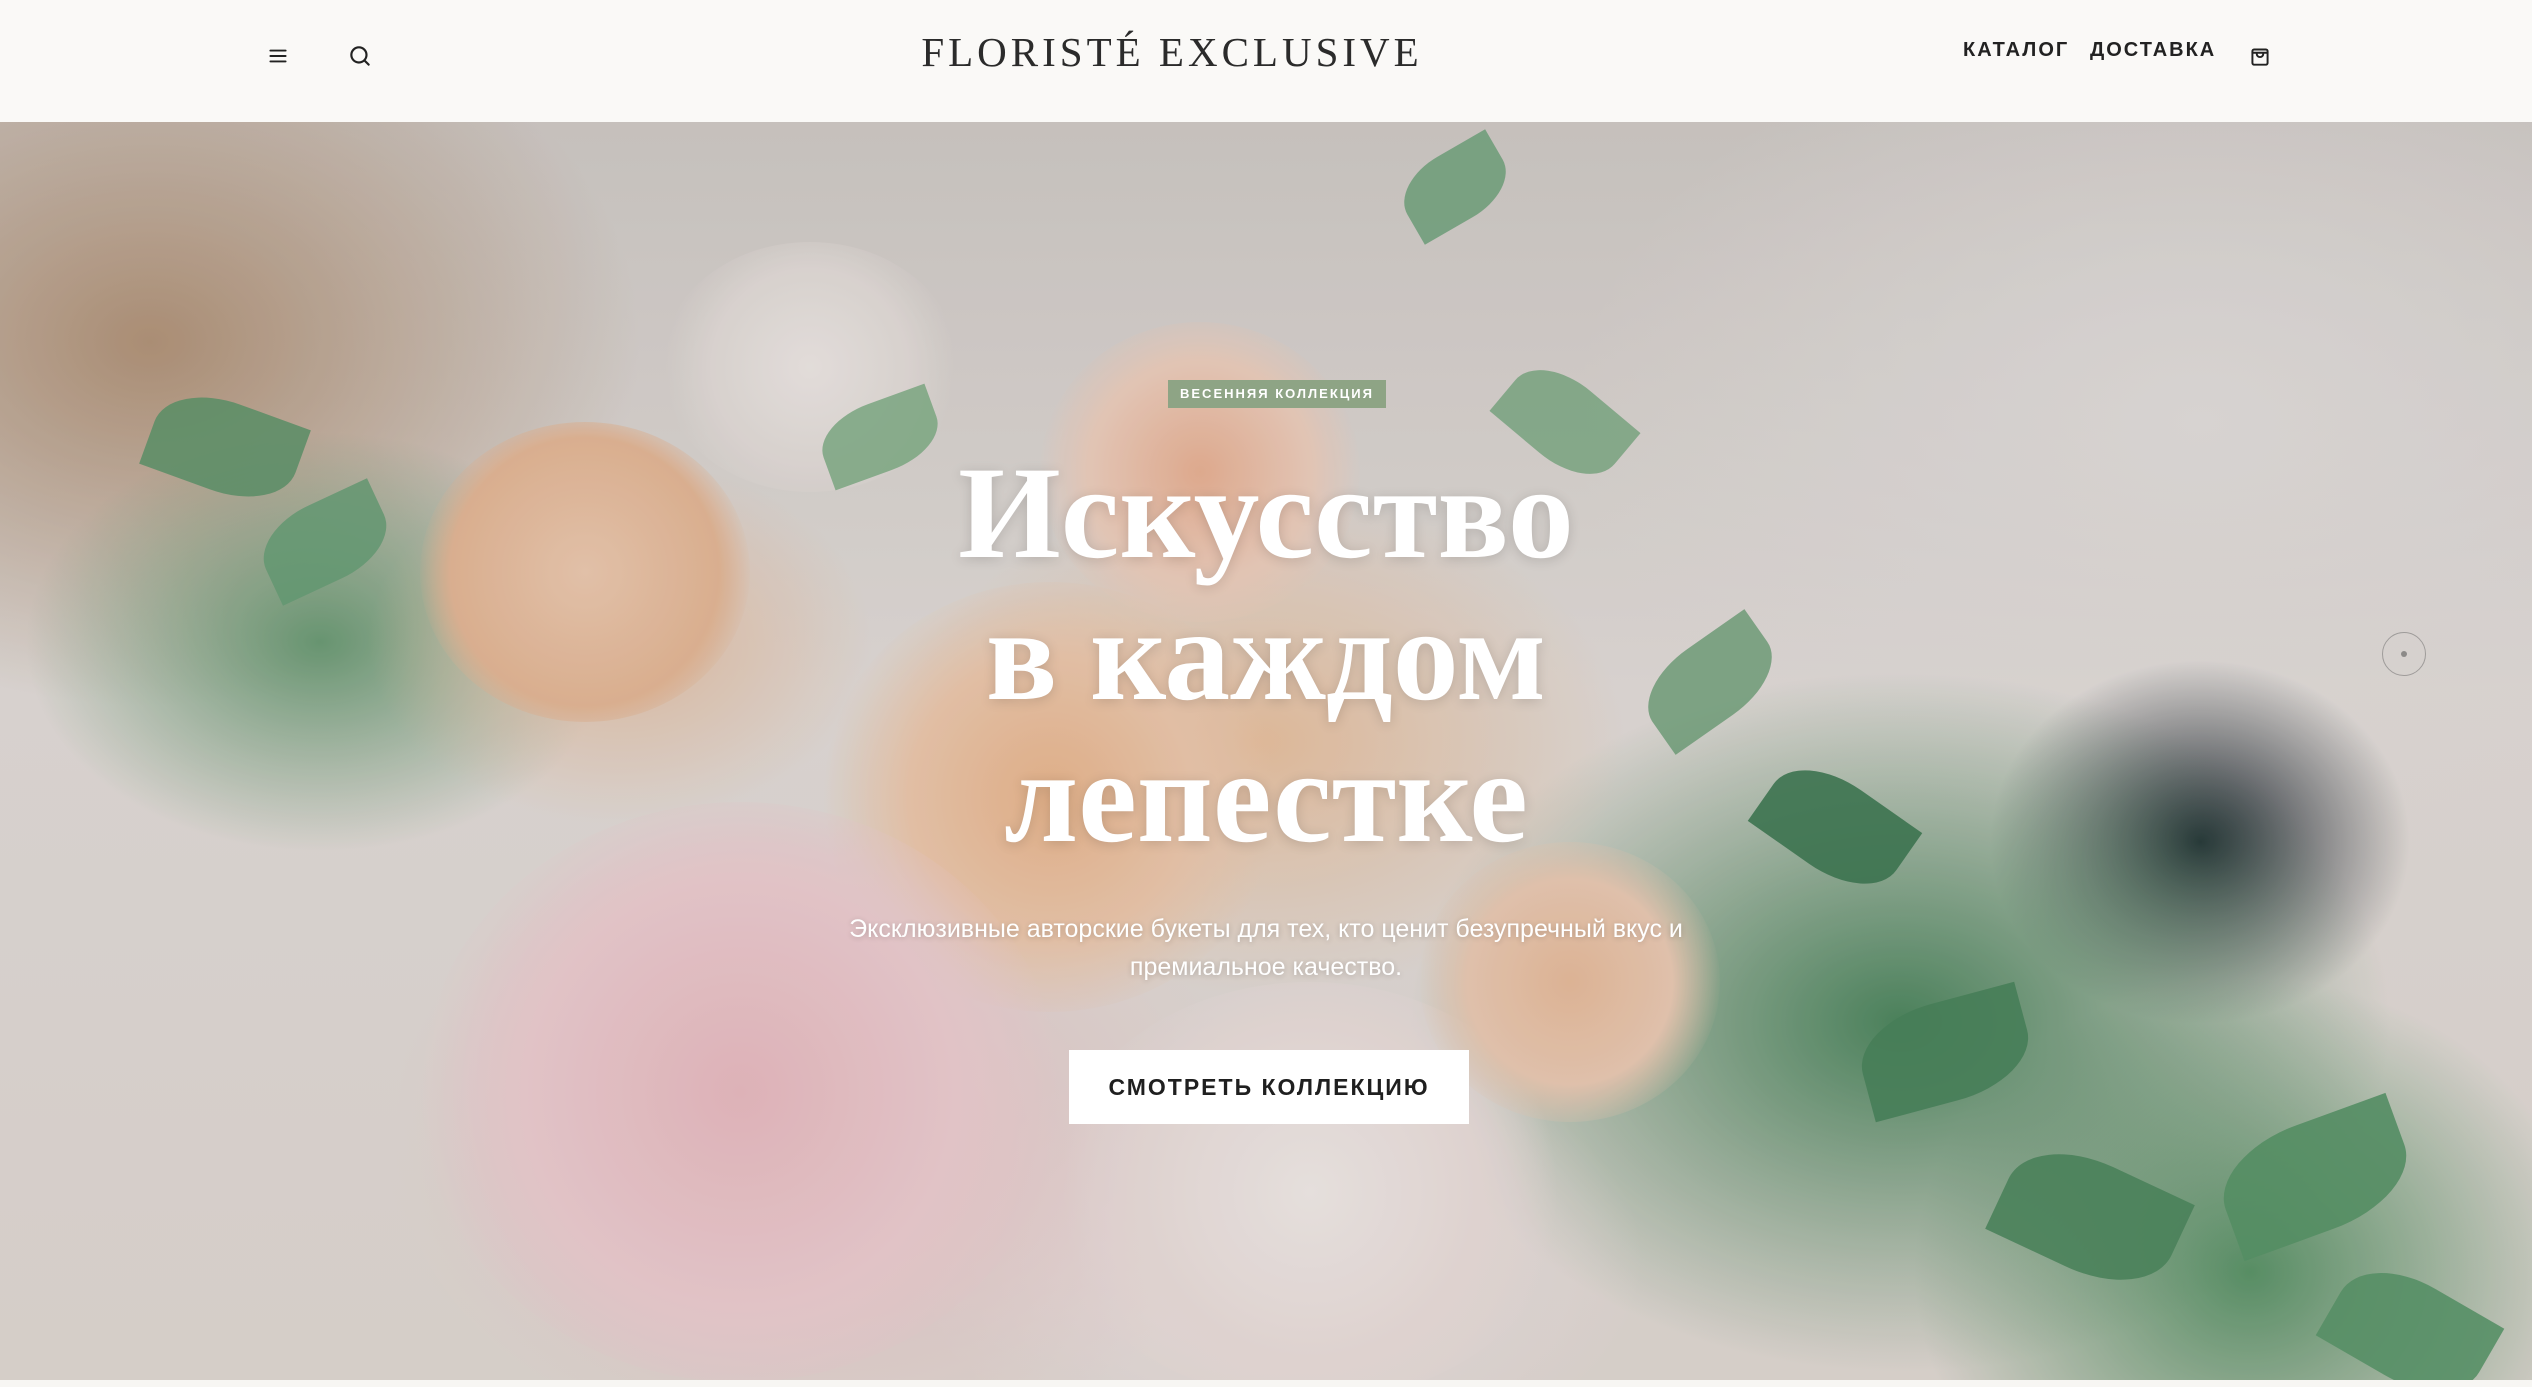  I want to click on search-icon, so click(360, 56).